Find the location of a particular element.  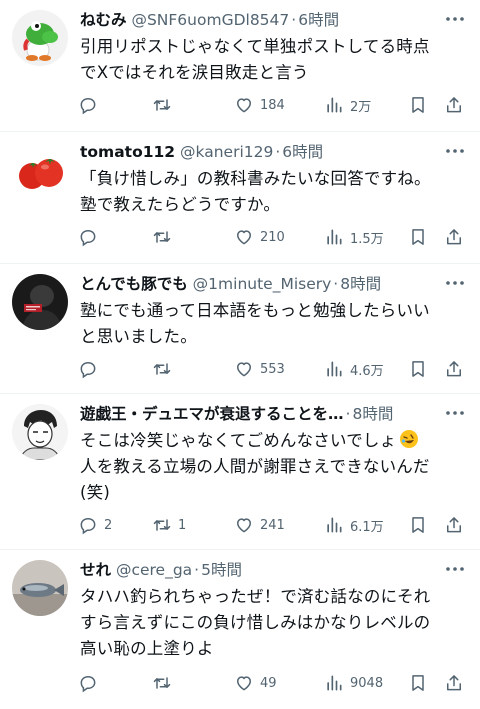

like-button: 184 is located at coordinates (259, 105).